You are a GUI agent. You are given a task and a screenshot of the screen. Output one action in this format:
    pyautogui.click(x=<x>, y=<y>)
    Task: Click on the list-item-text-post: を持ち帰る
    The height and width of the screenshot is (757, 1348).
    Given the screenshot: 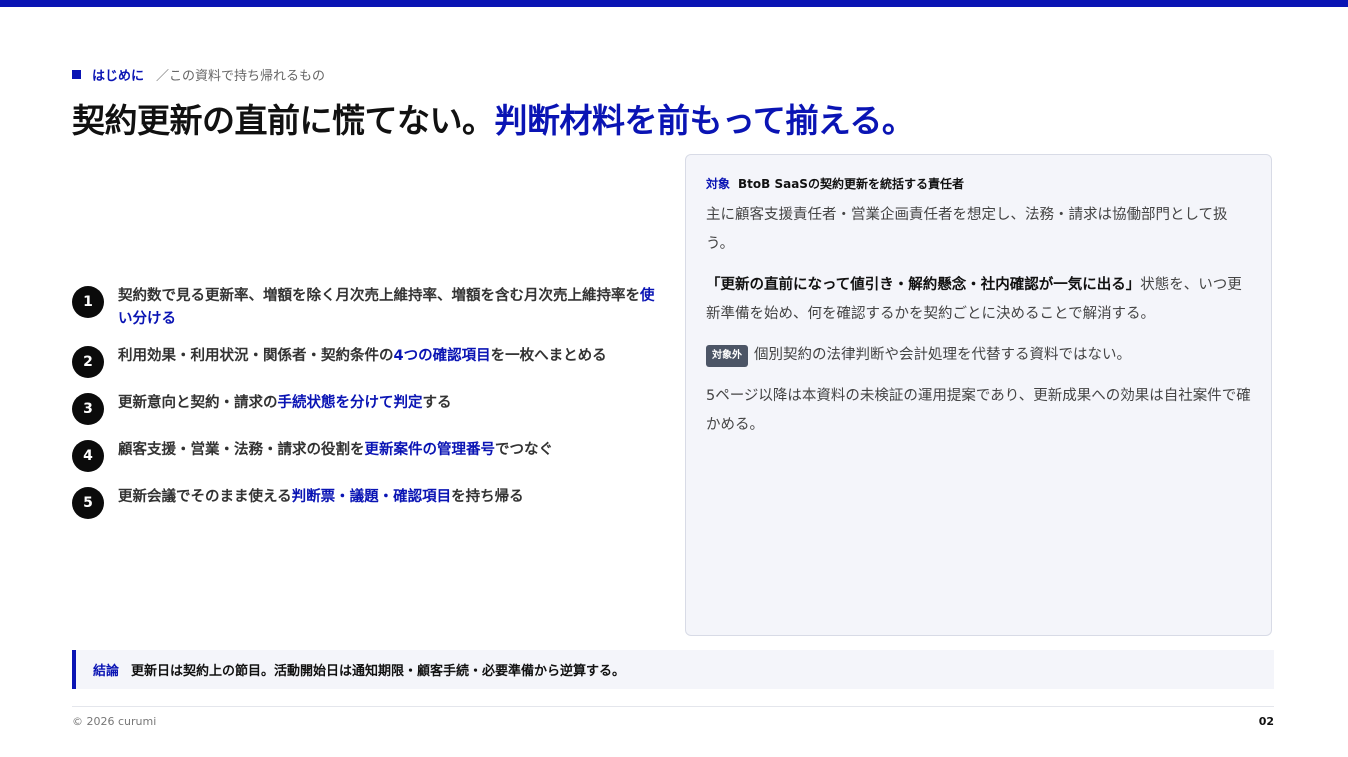 What is the action you would take?
    pyautogui.click(x=487, y=497)
    